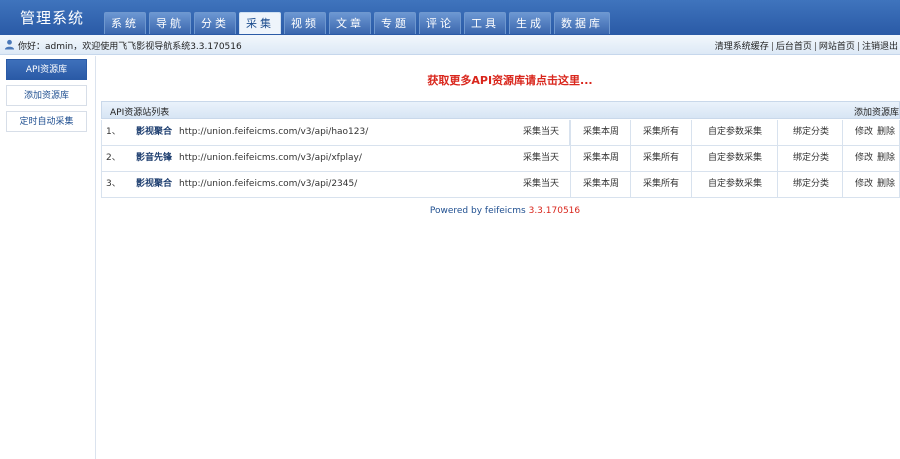 The image size is (900, 459). I want to click on nav-tab-topic: 专题, so click(395, 23).